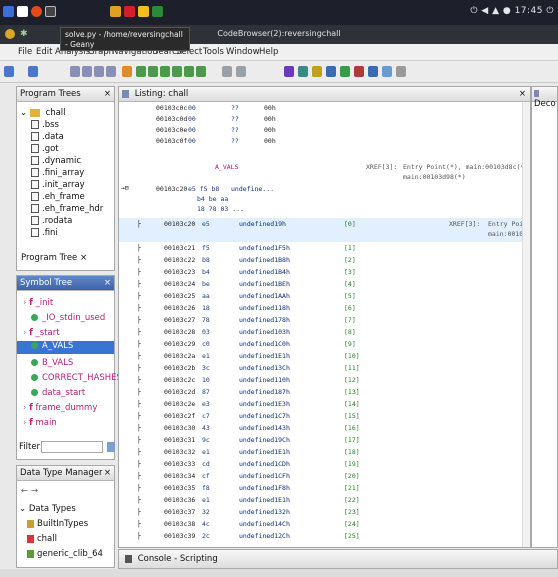 The width and height of the screenshot is (558, 577). Describe the element at coordinates (65, 347) in the screenshot. I see `symbol-item-selected: A_VALS` at that location.